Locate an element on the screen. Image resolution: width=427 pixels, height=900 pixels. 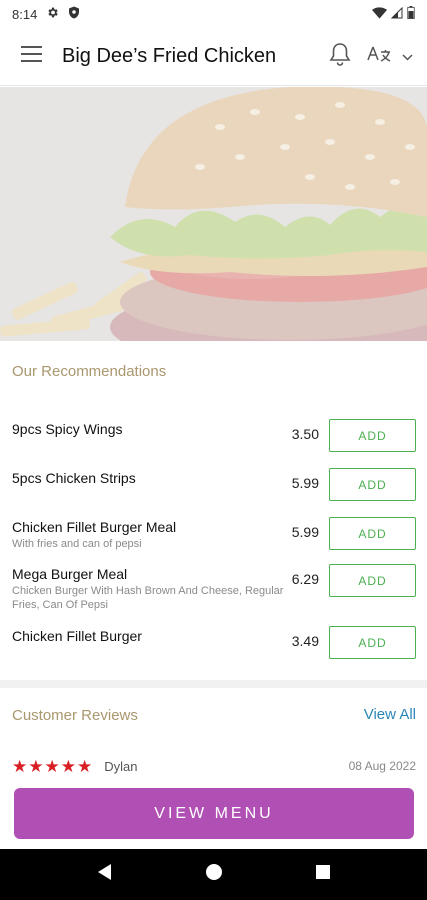
cell-signal-icon is located at coordinates (396, 14).